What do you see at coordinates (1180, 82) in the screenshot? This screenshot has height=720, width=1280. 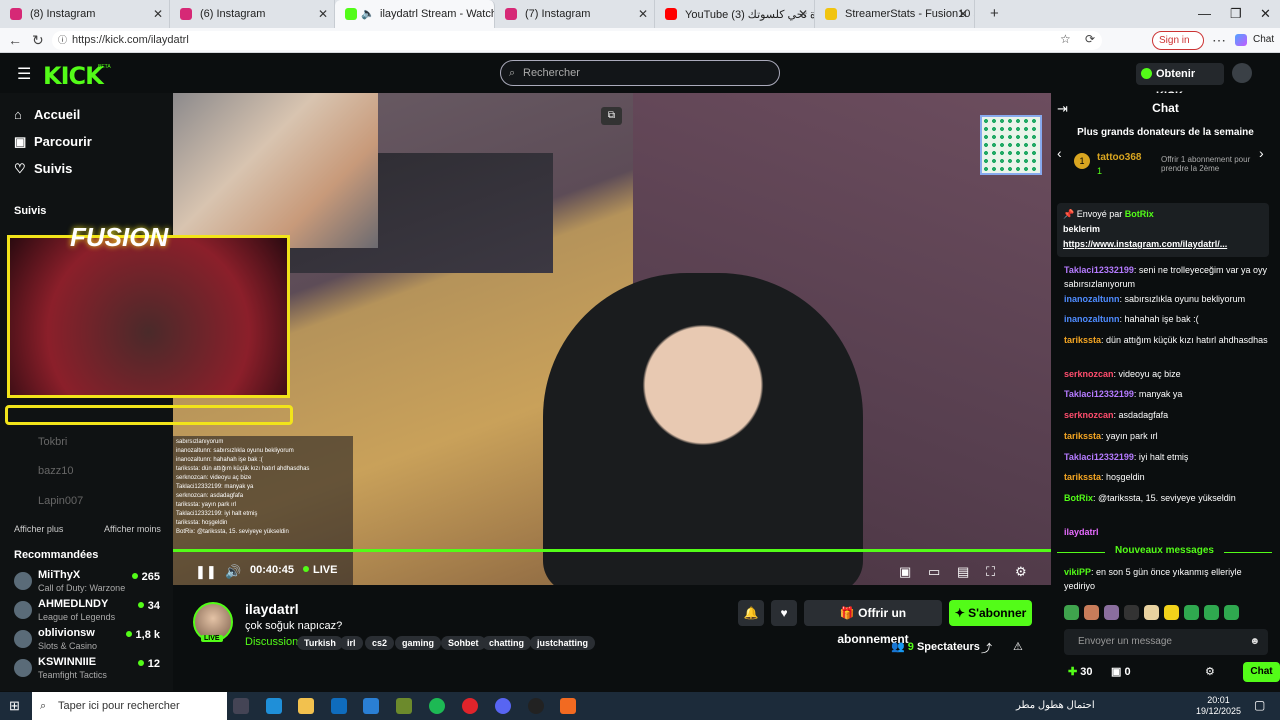 I see `get-kicks-button: Obtenir KICKs` at bounding box center [1180, 82].